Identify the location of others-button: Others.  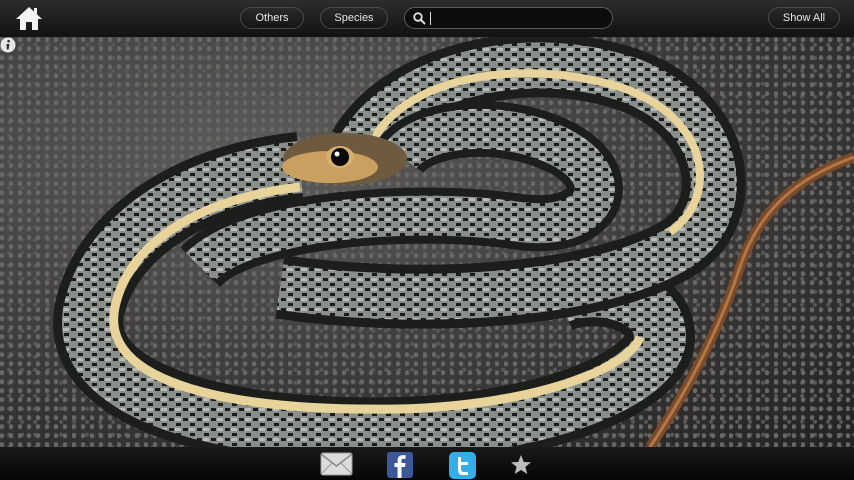
(272, 18).